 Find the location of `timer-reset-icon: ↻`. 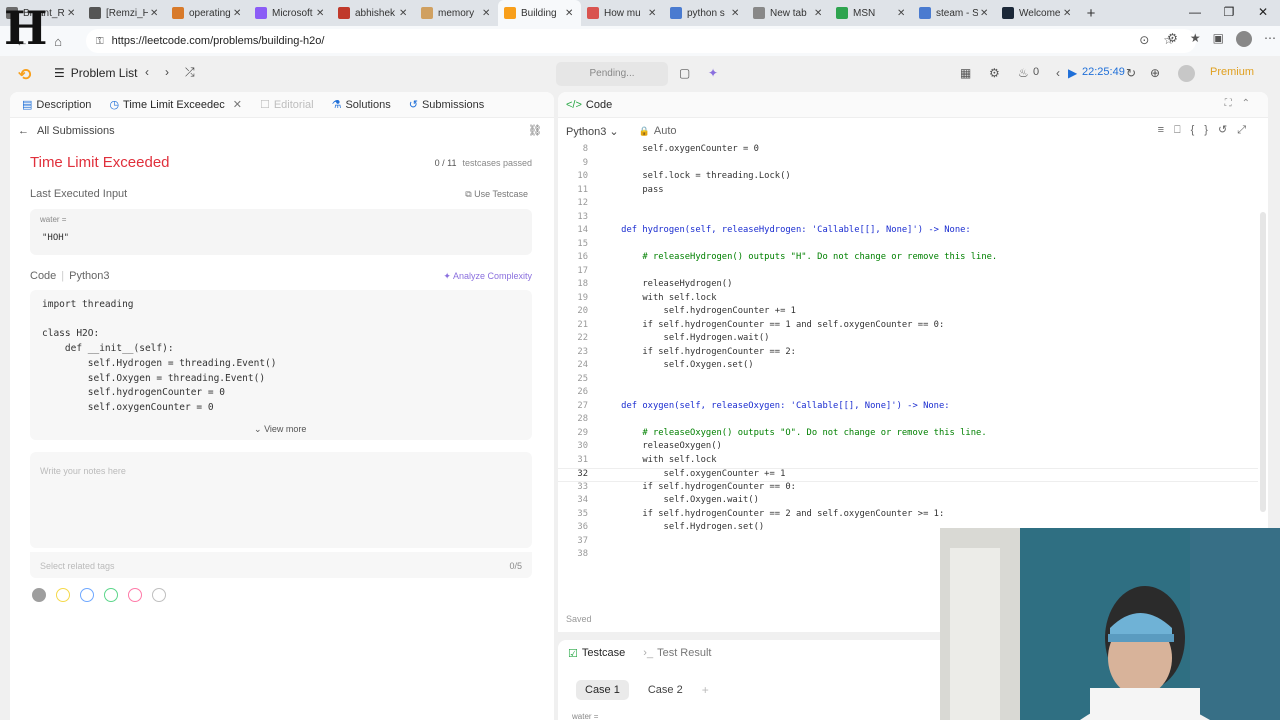

timer-reset-icon: ↻ is located at coordinates (1131, 73).